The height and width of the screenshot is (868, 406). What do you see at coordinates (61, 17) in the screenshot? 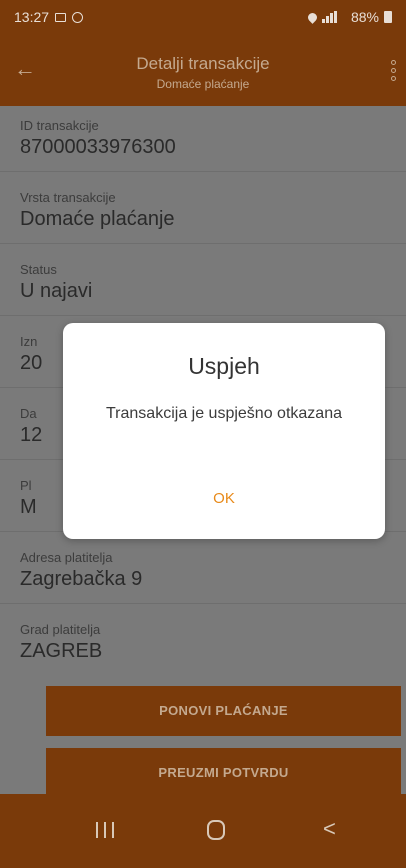
I see `gallery-icon` at bounding box center [61, 17].